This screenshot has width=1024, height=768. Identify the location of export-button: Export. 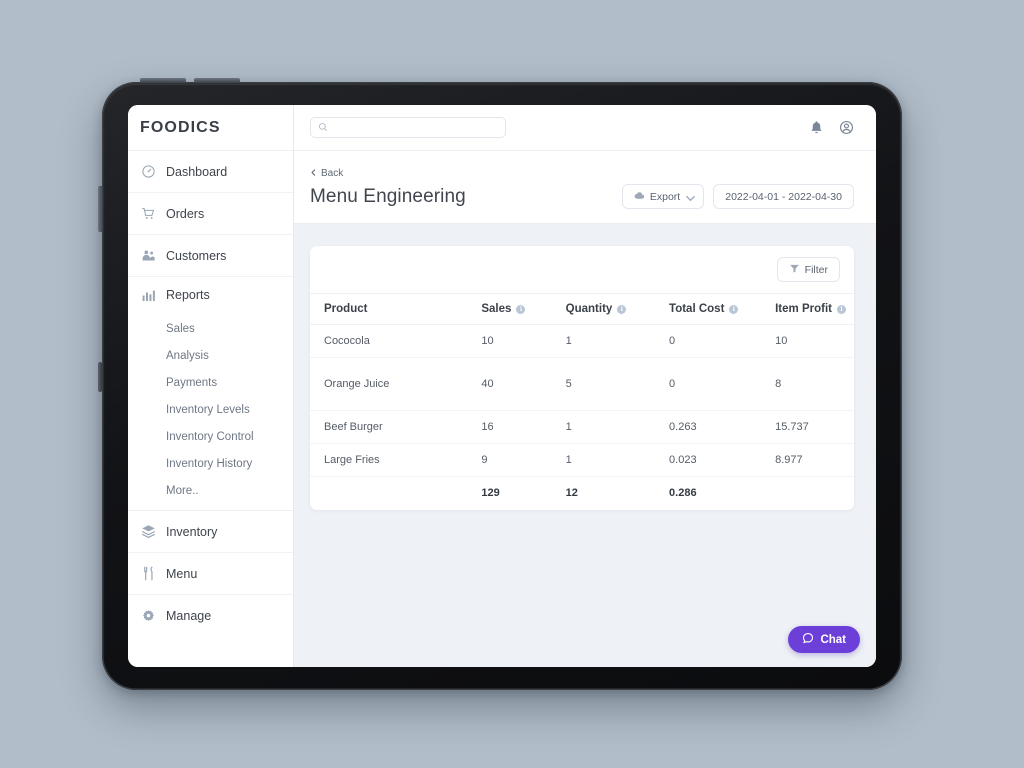
(663, 196).